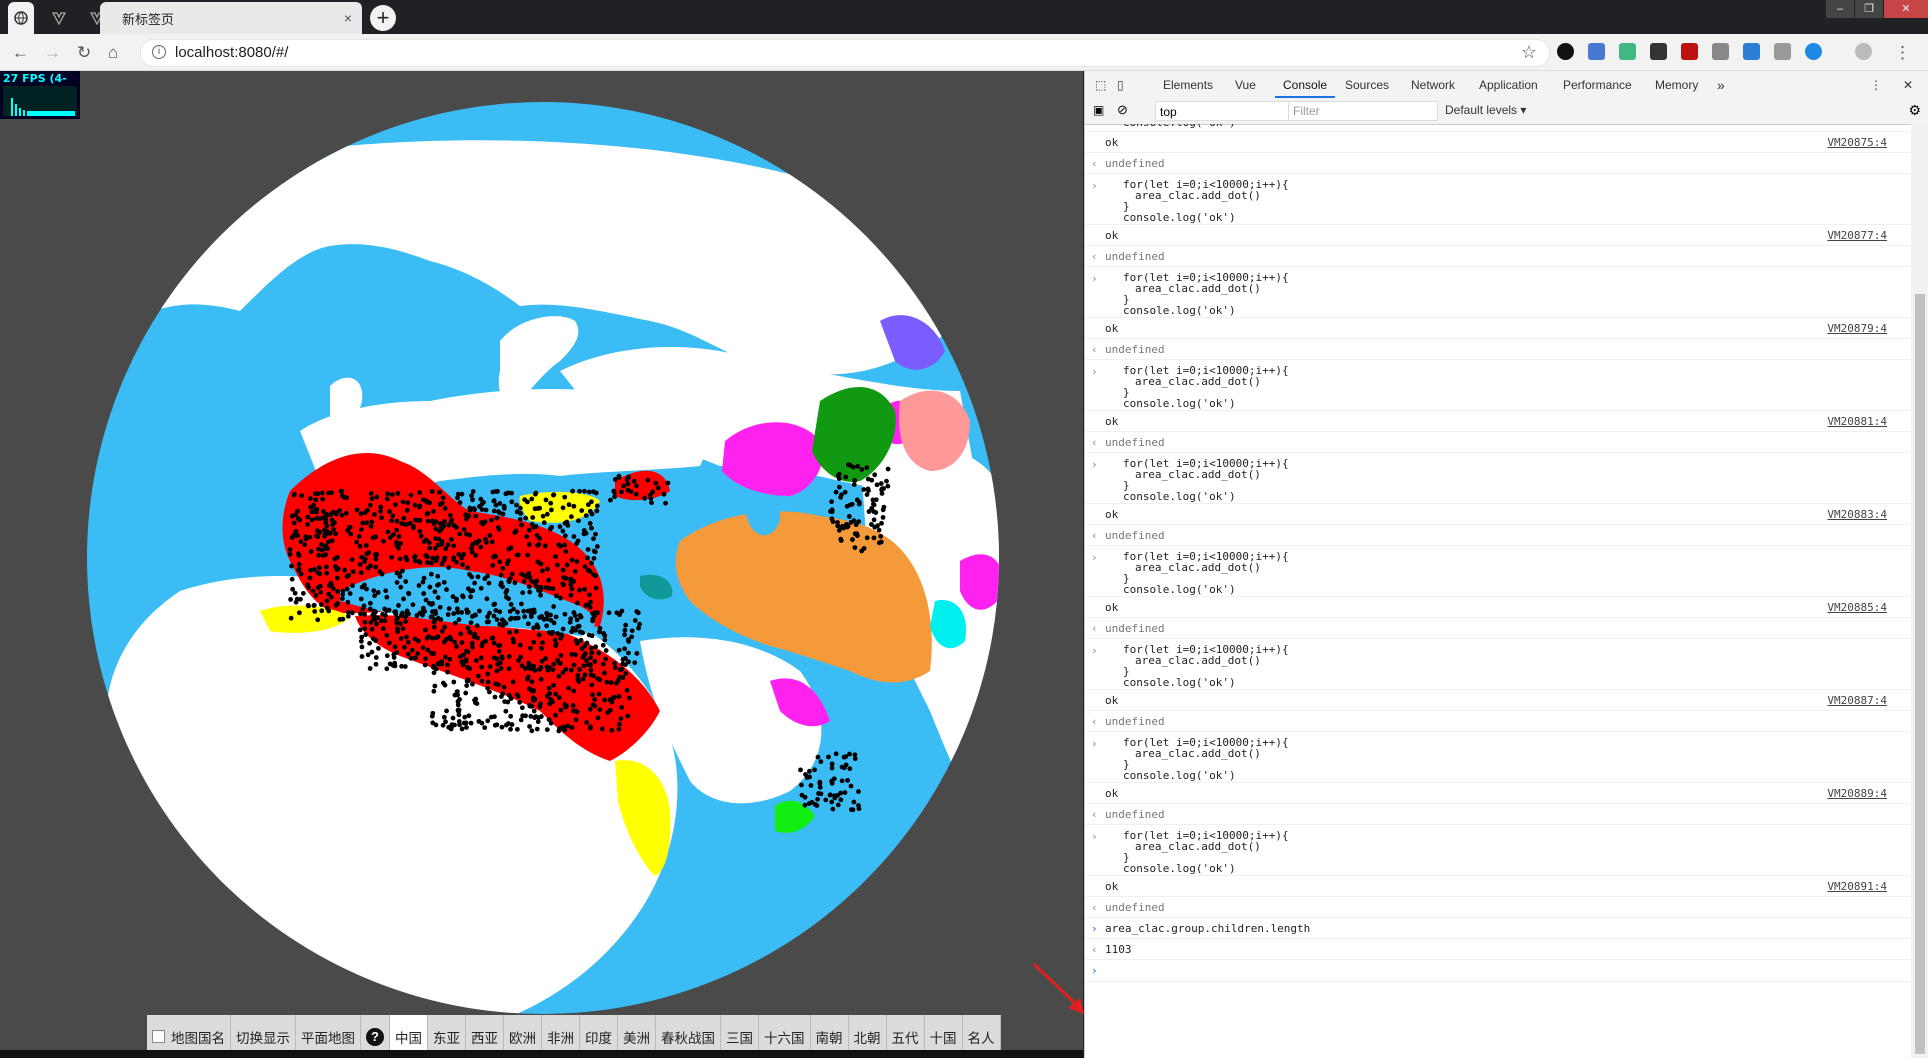 Image resolution: width=1928 pixels, height=1058 pixels. Describe the element at coordinates (1529, 52) in the screenshot. I see `bookmark-star-icon: ☆` at that location.